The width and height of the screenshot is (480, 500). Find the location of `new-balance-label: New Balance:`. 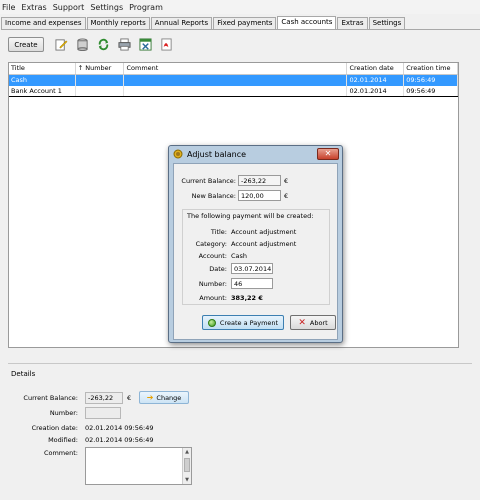

new-balance-label: New Balance: is located at coordinates (213, 196).